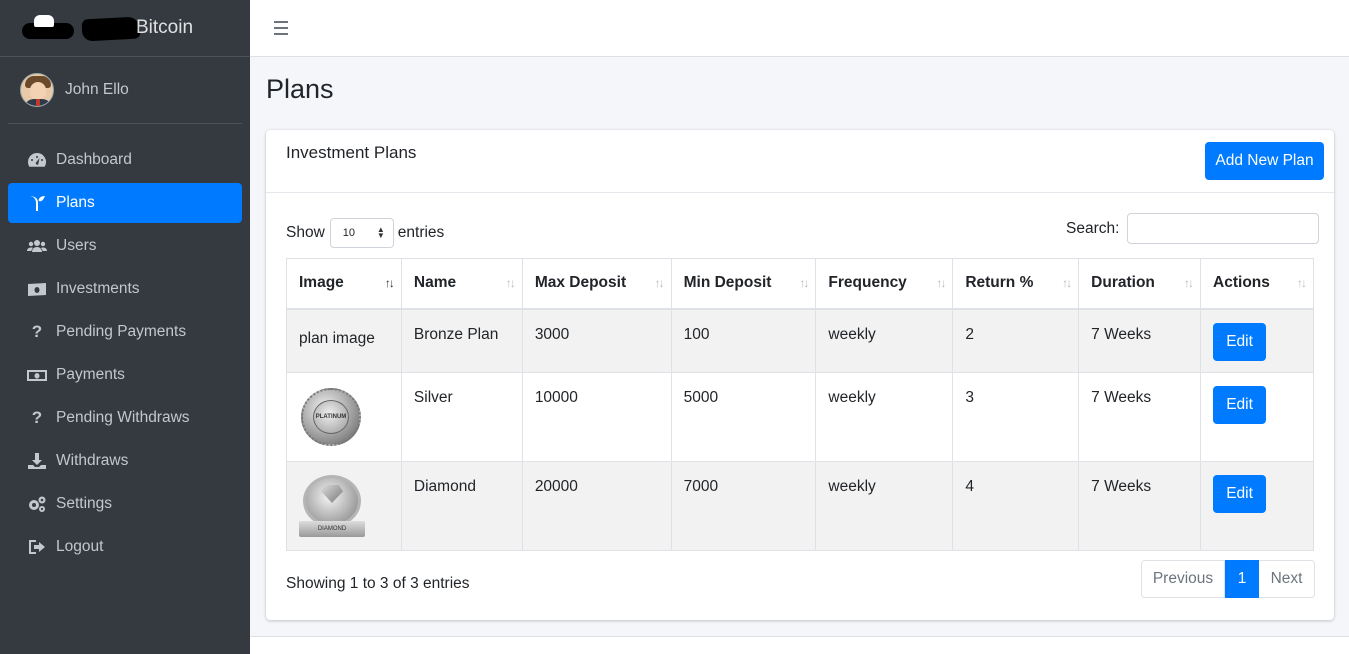 The image size is (1349, 654). Describe the element at coordinates (305, 232) in the screenshot. I see `show-label: Show` at that location.